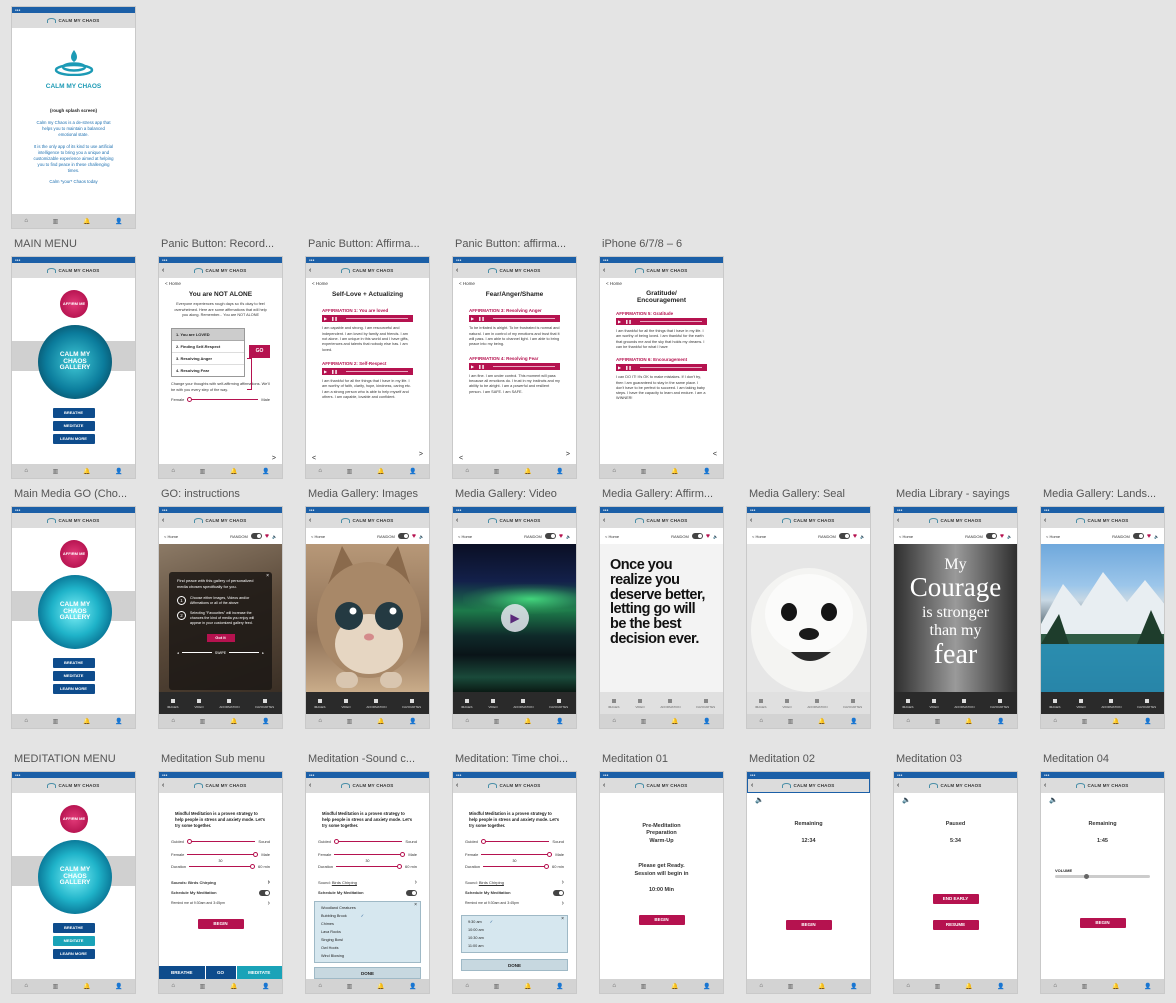 This screenshot has height=1003, width=1176. What do you see at coordinates (367, 940) in the screenshot?
I see `picker-option: Singing Bowl` at bounding box center [367, 940].